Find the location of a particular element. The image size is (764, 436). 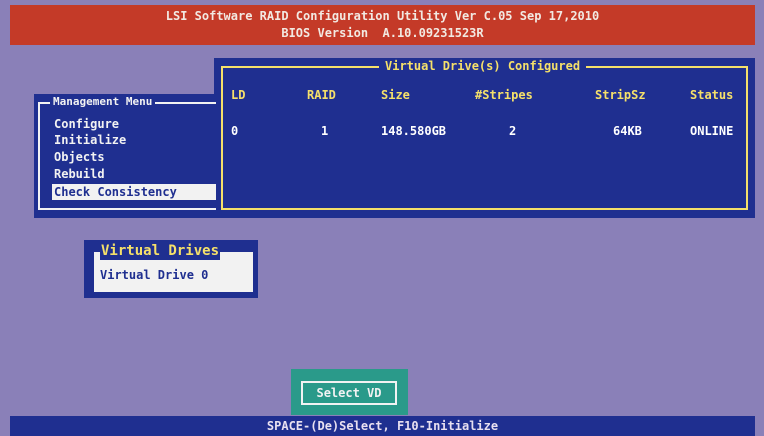

menu-item-rebuild: Rebuild is located at coordinates (134, 174).